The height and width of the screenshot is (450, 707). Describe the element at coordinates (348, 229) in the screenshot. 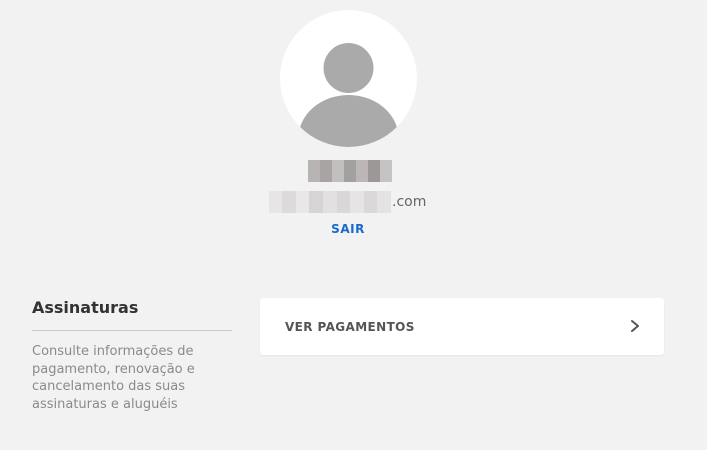

I see `logout-link: SAIR` at that location.